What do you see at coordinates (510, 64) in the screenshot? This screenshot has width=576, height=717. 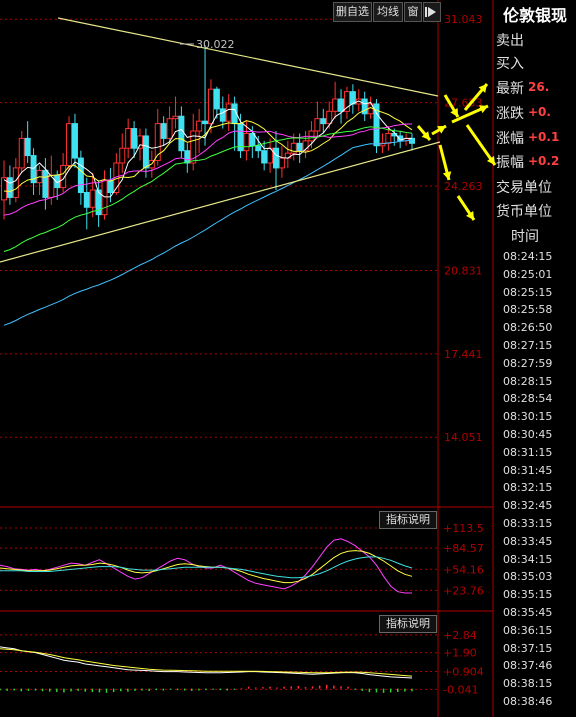 I see `bid-label: 买入` at bounding box center [510, 64].